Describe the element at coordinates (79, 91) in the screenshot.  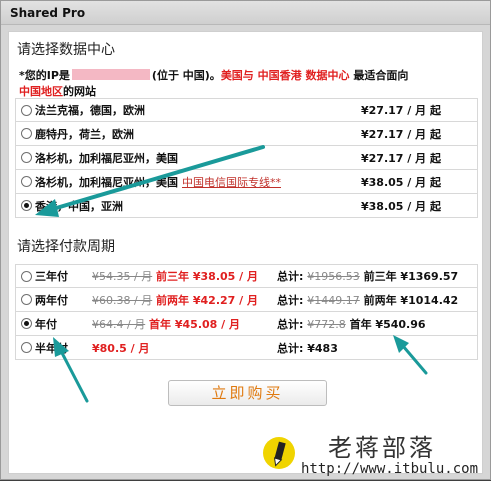
I see `notice-suffix: 的网站` at that location.